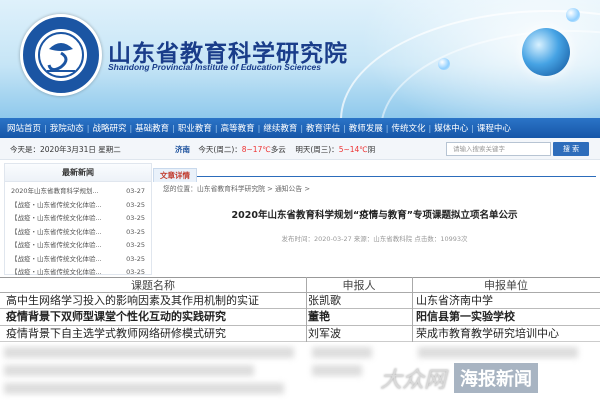 The image size is (600, 400). Describe the element at coordinates (135, 191) in the screenshot. I see `news-item-date: 03-27` at that location.